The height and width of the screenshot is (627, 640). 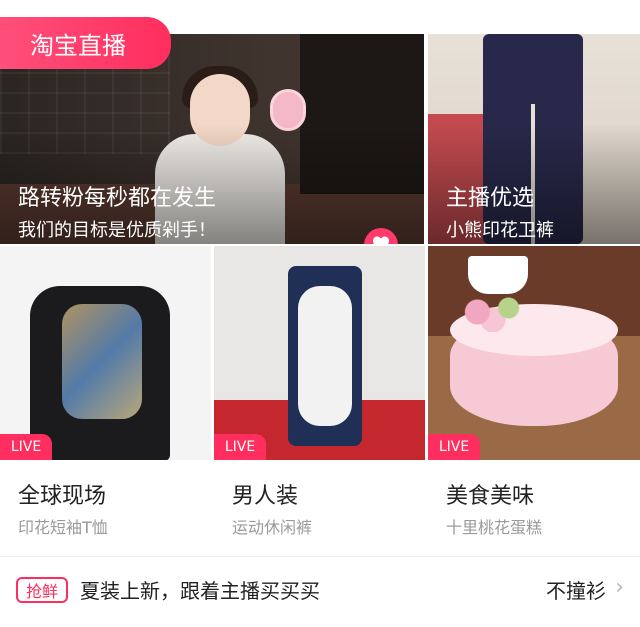 I want to click on chevron-right-icon: ›, so click(x=619, y=587).